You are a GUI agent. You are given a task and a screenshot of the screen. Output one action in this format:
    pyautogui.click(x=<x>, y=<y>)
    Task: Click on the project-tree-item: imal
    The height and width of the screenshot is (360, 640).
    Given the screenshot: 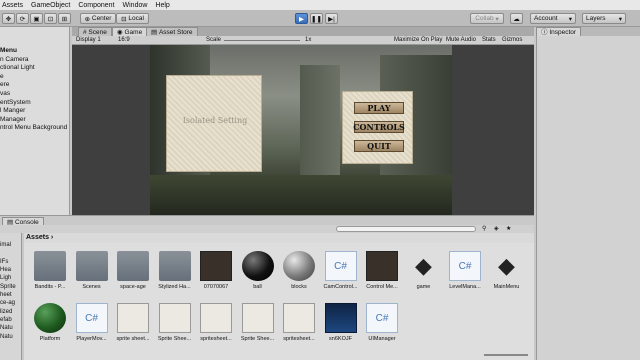 What is the action you would take?
    pyautogui.click(x=10, y=245)
    